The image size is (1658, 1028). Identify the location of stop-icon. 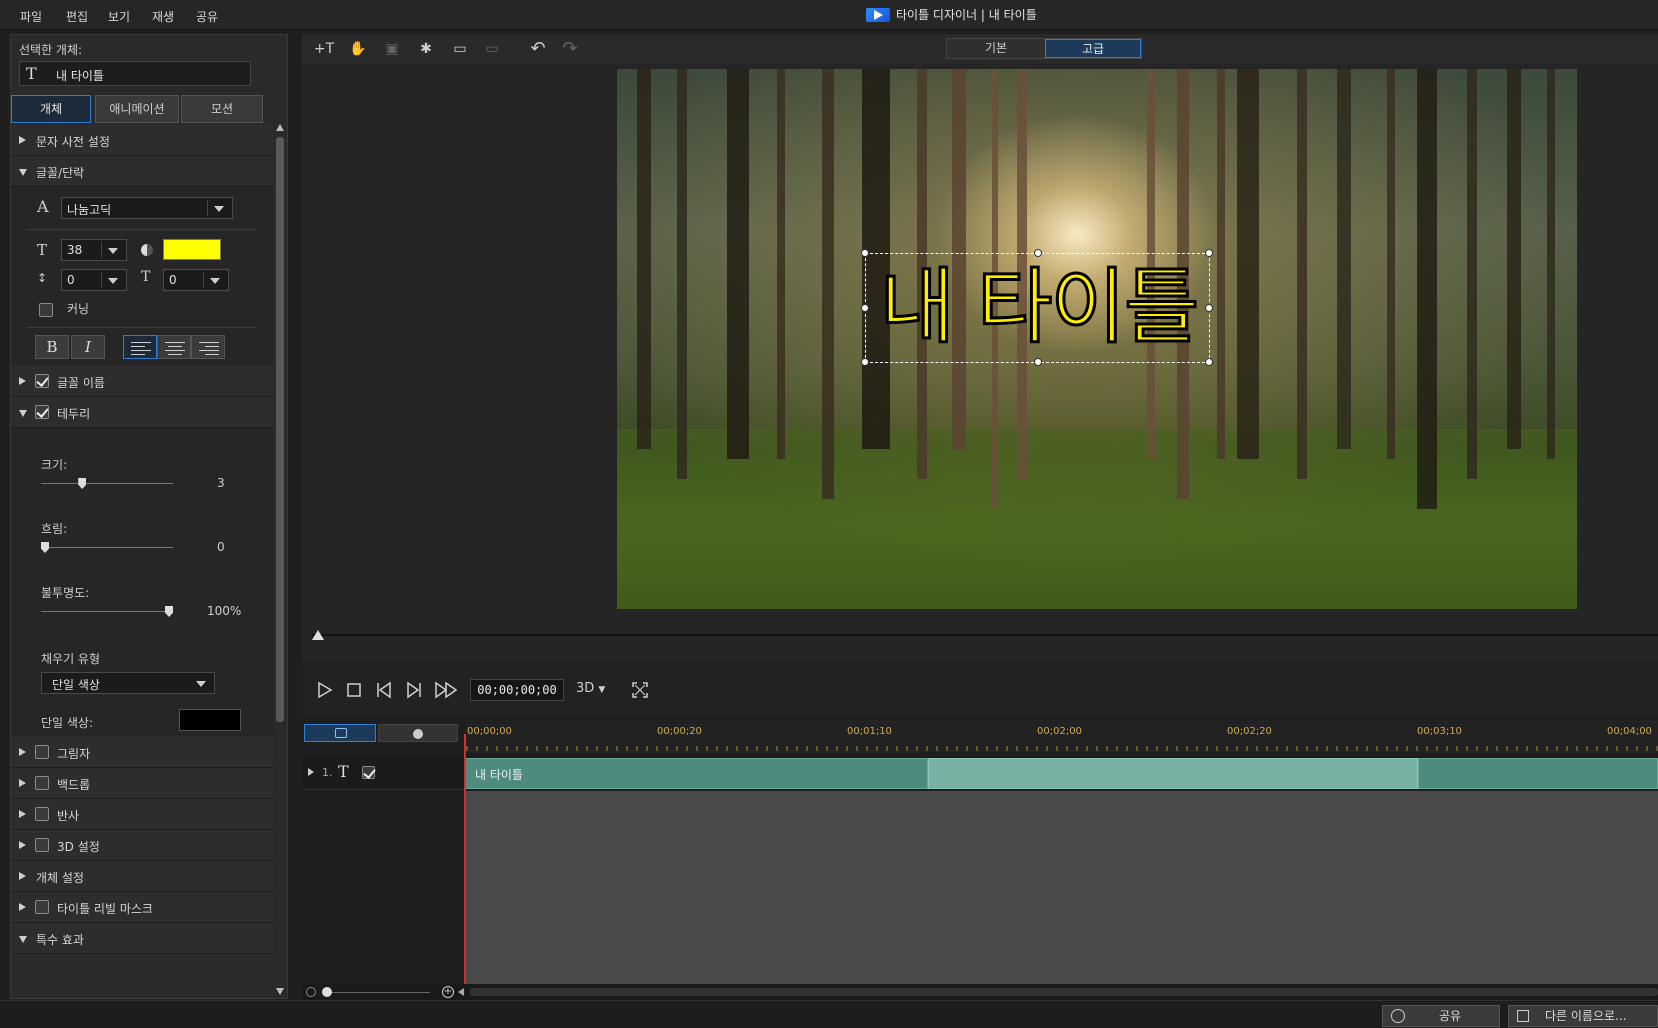
(354, 690).